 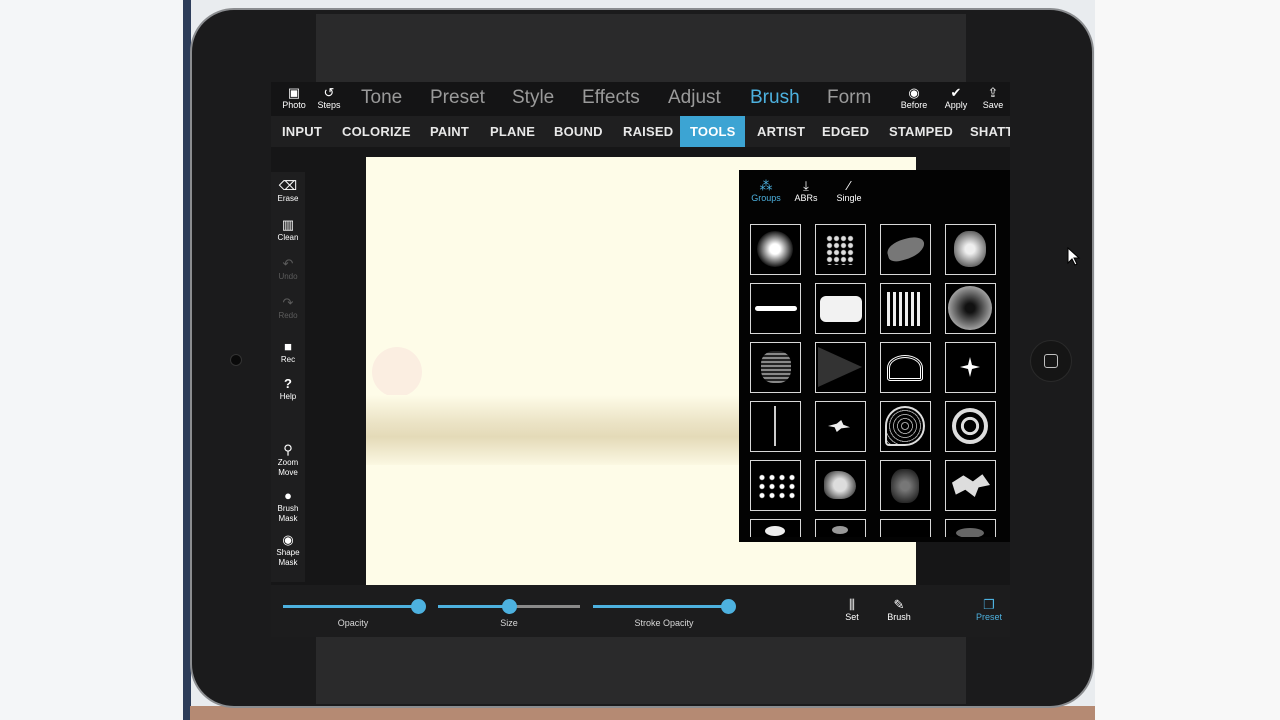 What do you see at coordinates (921, 131) in the screenshot?
I see `category-stamped: STAMPED` at bounding box center [921, 131].